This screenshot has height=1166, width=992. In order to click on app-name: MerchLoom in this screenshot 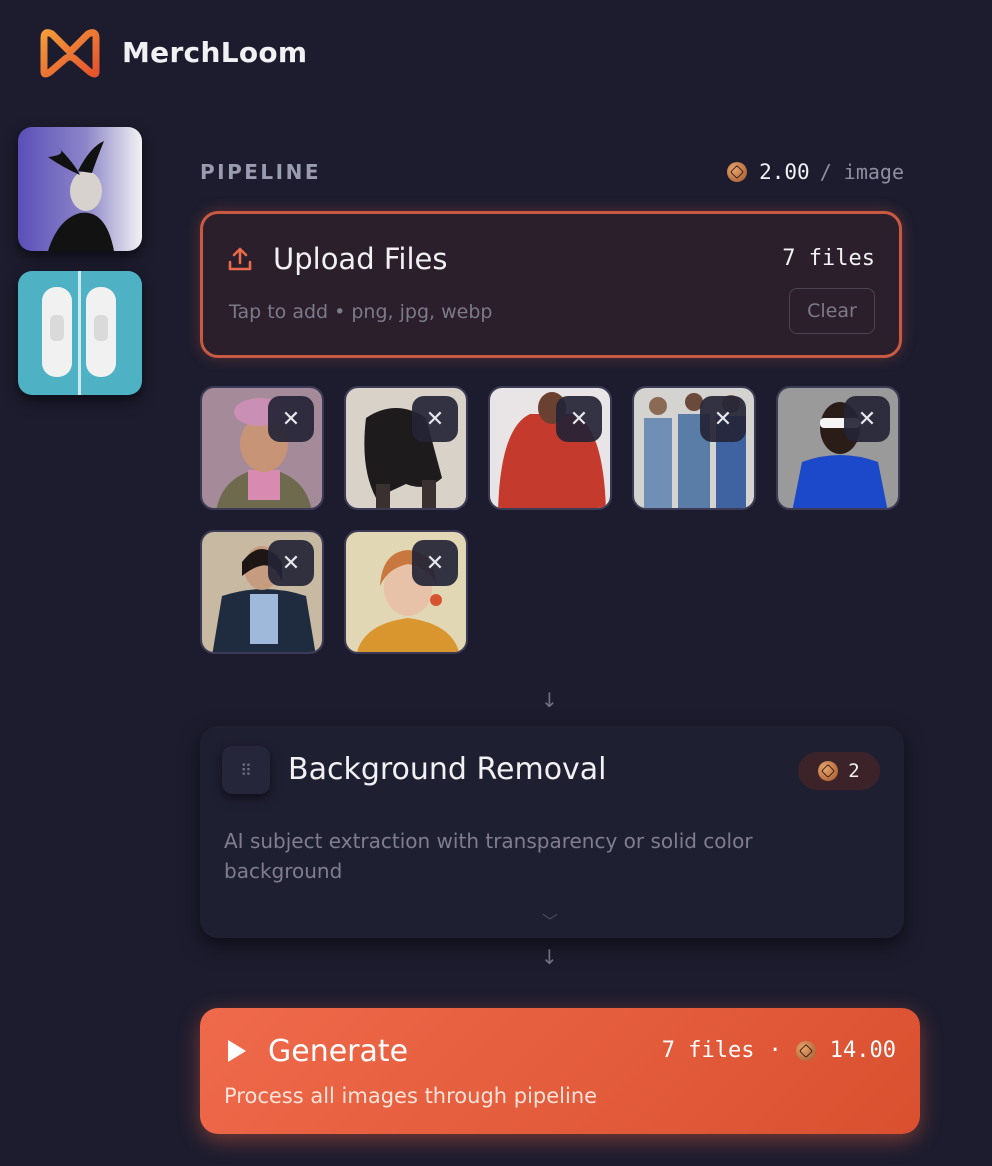, I will do `click(215, 52)`.